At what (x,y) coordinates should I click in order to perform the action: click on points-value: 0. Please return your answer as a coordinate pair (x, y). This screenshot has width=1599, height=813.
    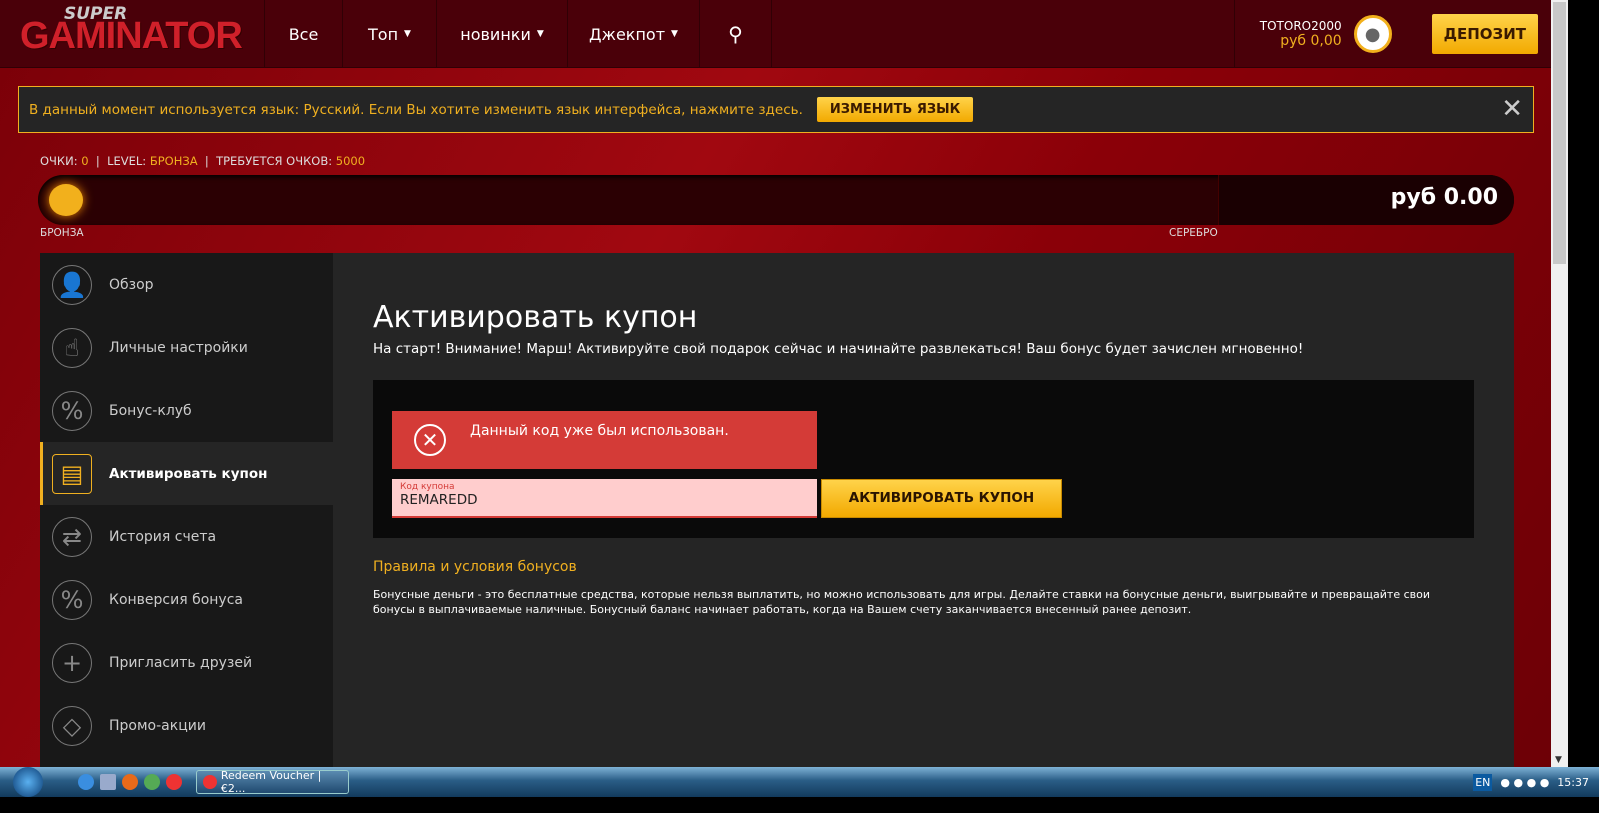
    Looking at the image, I should click on (85, 161).